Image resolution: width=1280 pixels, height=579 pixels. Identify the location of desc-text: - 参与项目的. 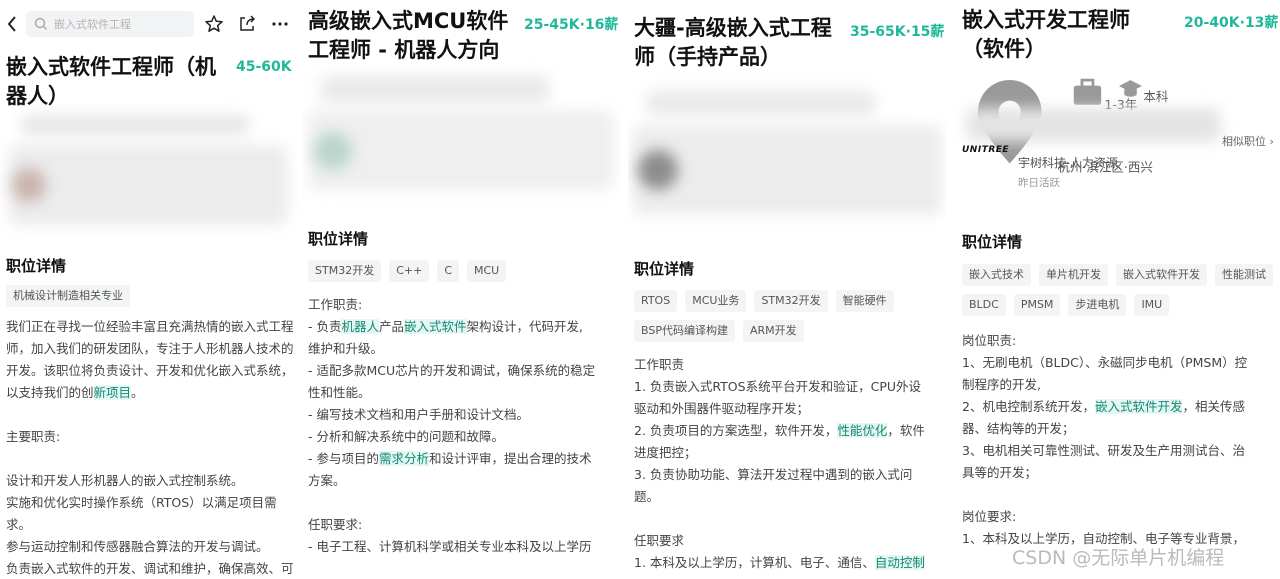
(343, 458).